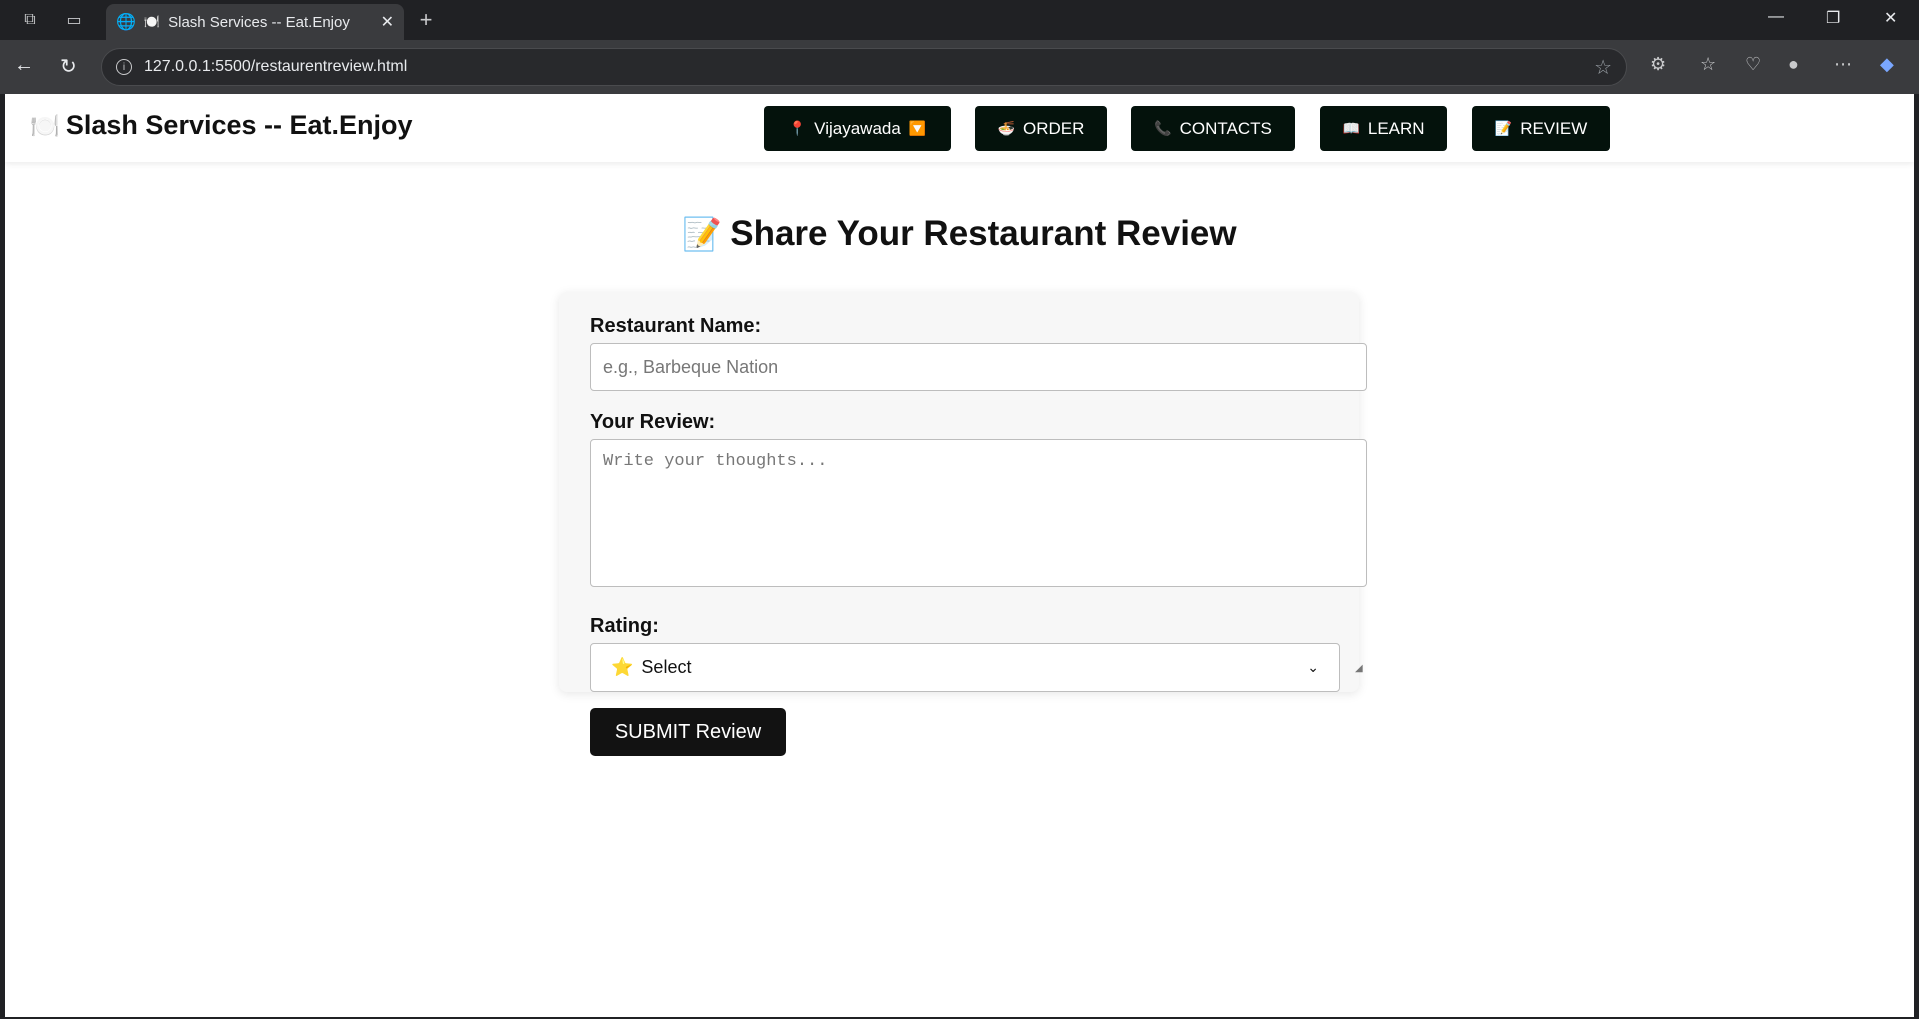 The image size is (1919, 1019). What do you see at coordinates (45, 126) in the screenshot?
I see `plate-icon: 🍽️` at bounding box center [45, 126].